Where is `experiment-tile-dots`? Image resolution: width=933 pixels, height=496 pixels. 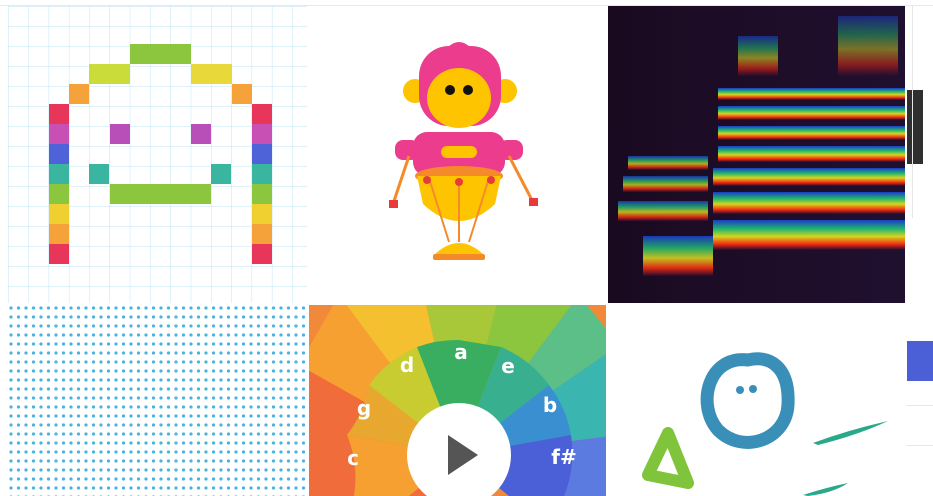 experiment-tile-dots is located at coordinates (157, 400).